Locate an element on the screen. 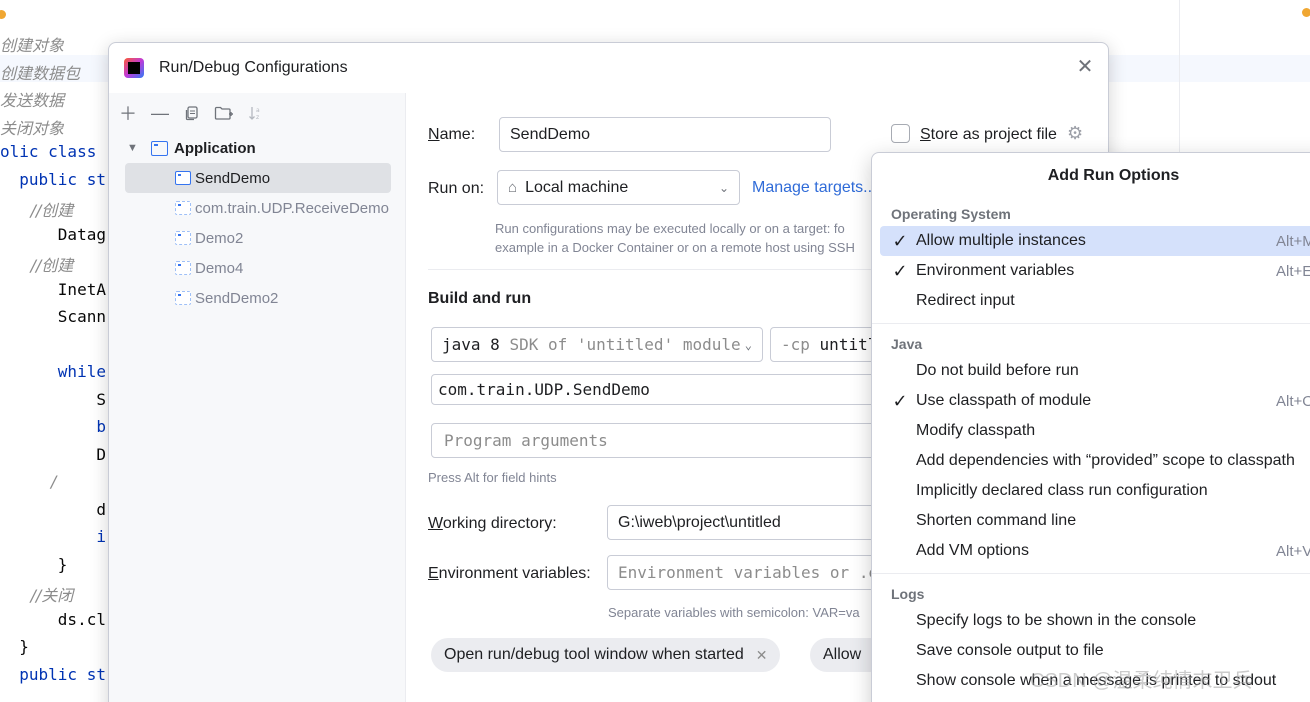 This screenshot has height=702, width=1310. tree-item-demo2: Demo2 is located at coordinates (209, 238).